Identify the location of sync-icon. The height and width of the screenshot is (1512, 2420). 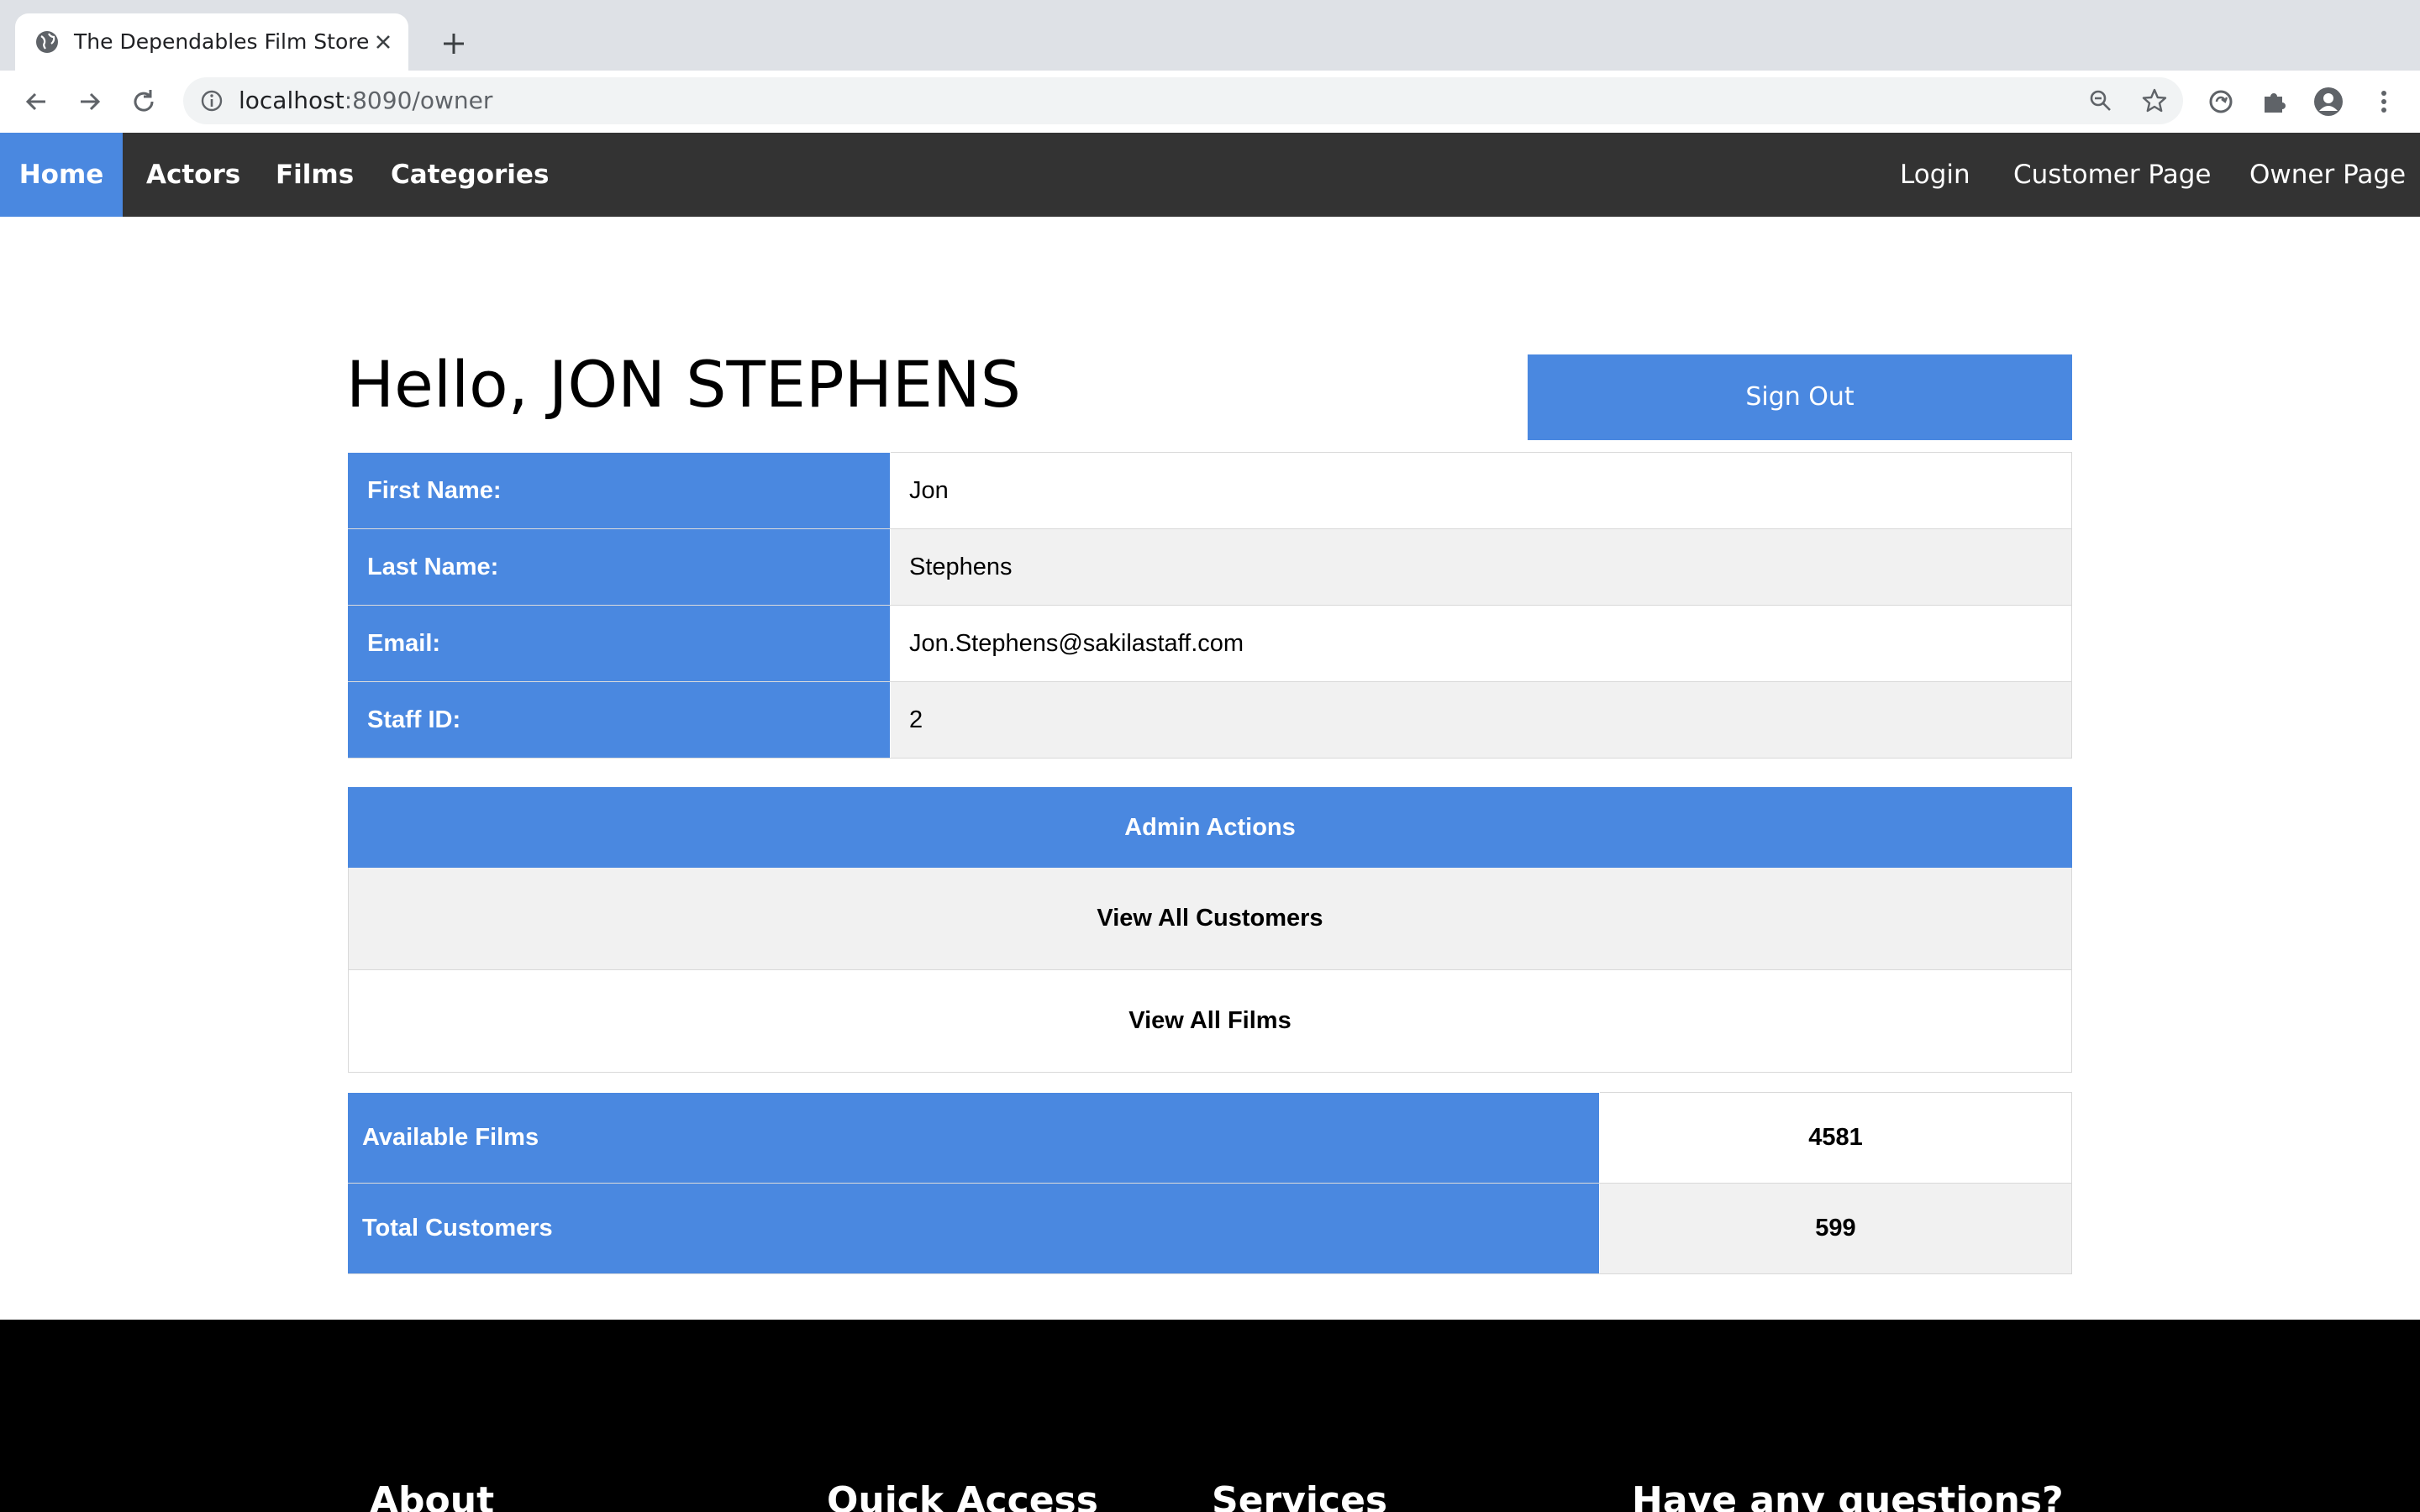
(2221, 102).